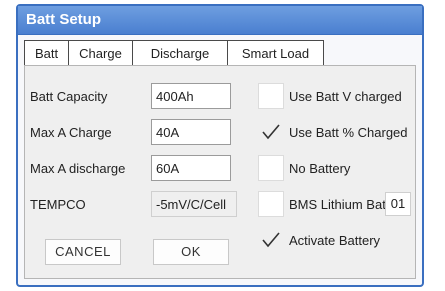  I want to click on use-batt-v-label: Use Batt V charged, so click(345, 96).